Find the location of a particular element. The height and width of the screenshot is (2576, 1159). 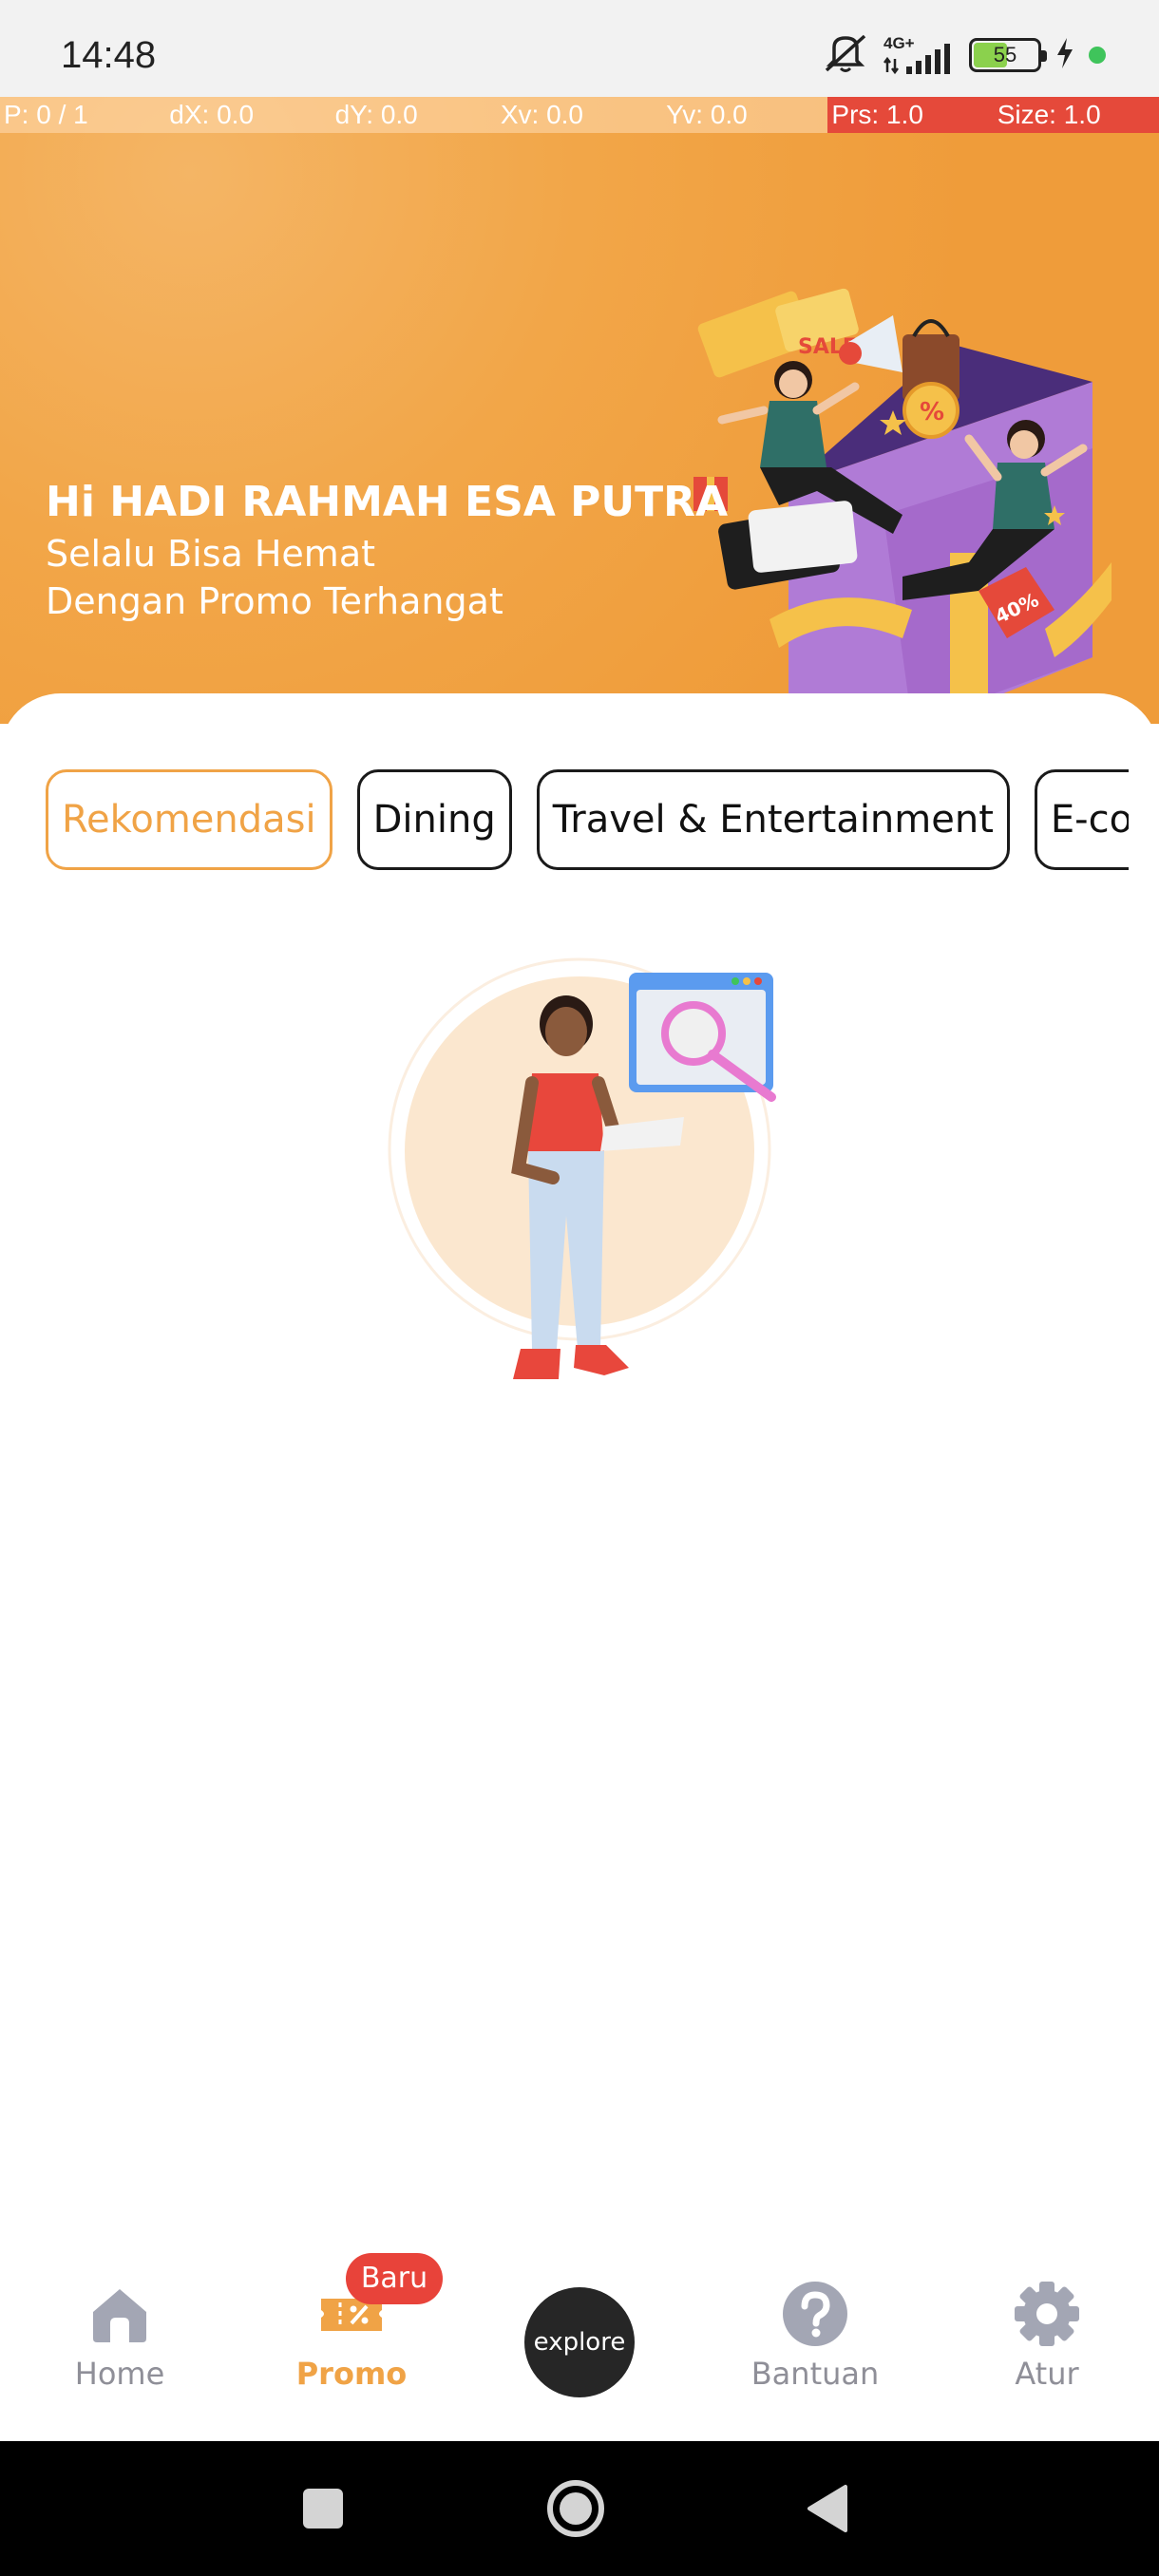

nav-home-label: Home is located at coordinates (119, 2374).